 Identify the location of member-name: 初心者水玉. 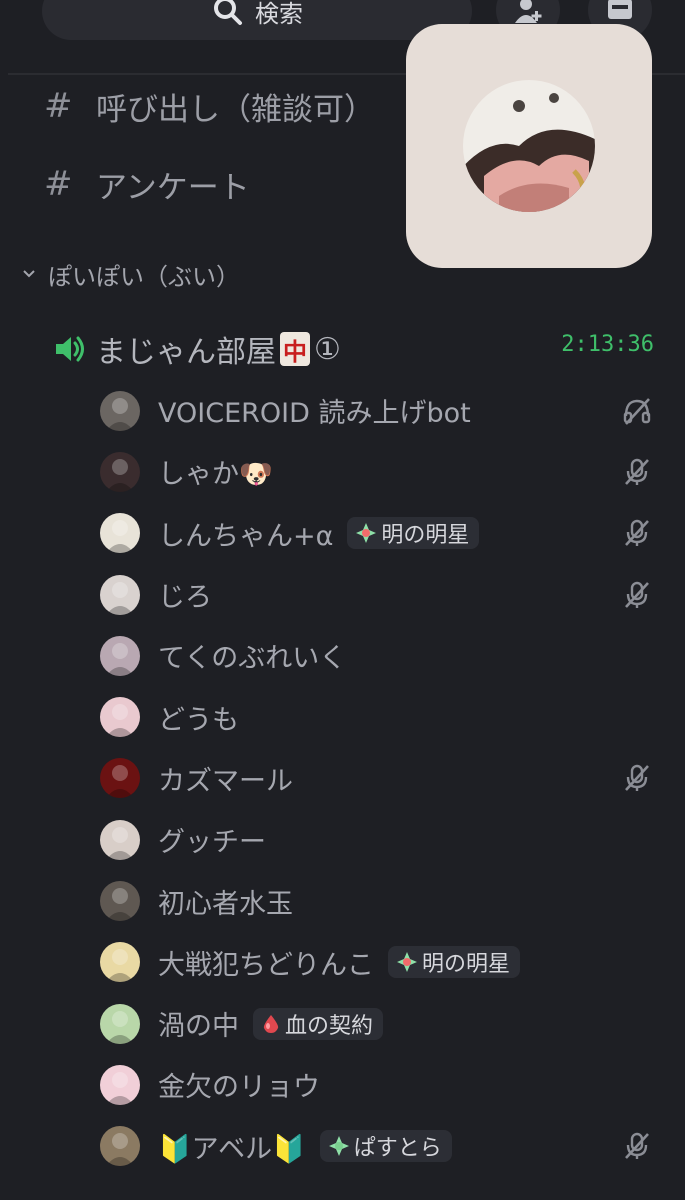
(225, 904).